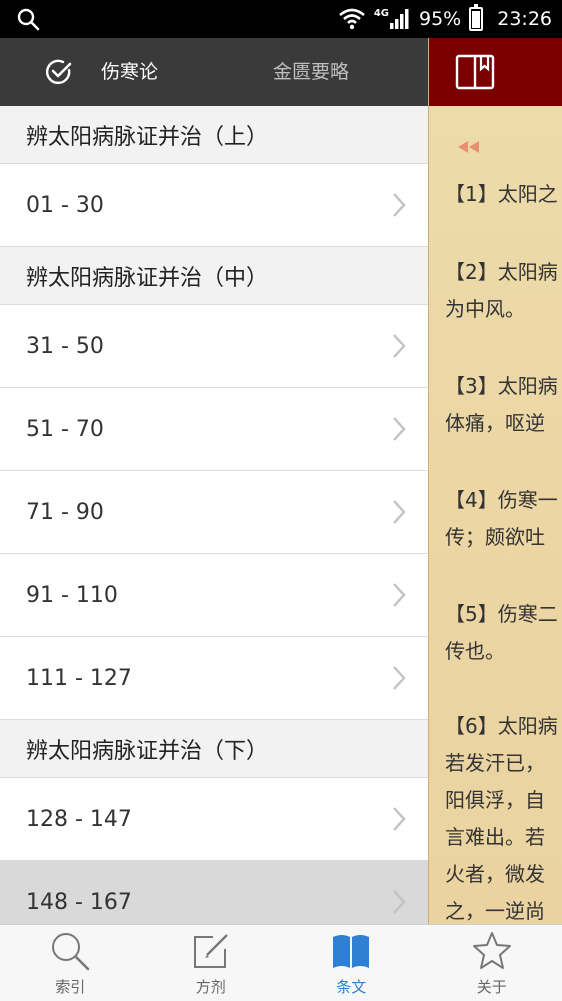 The width and height of the screenshot is (562, 1001). I want to click on chapter-range-label: 31 - 50, so click(65, 346).